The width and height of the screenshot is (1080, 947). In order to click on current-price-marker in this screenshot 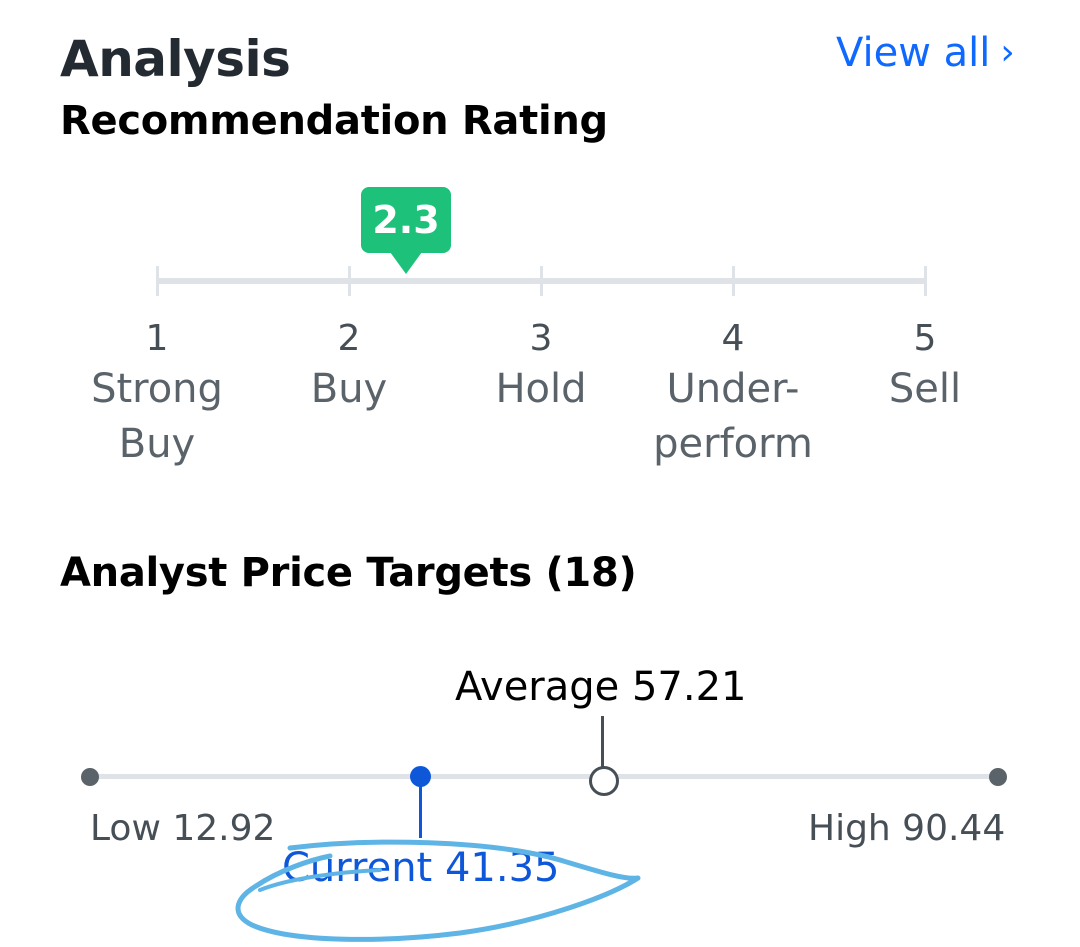, I will do `click(420, 776)`.